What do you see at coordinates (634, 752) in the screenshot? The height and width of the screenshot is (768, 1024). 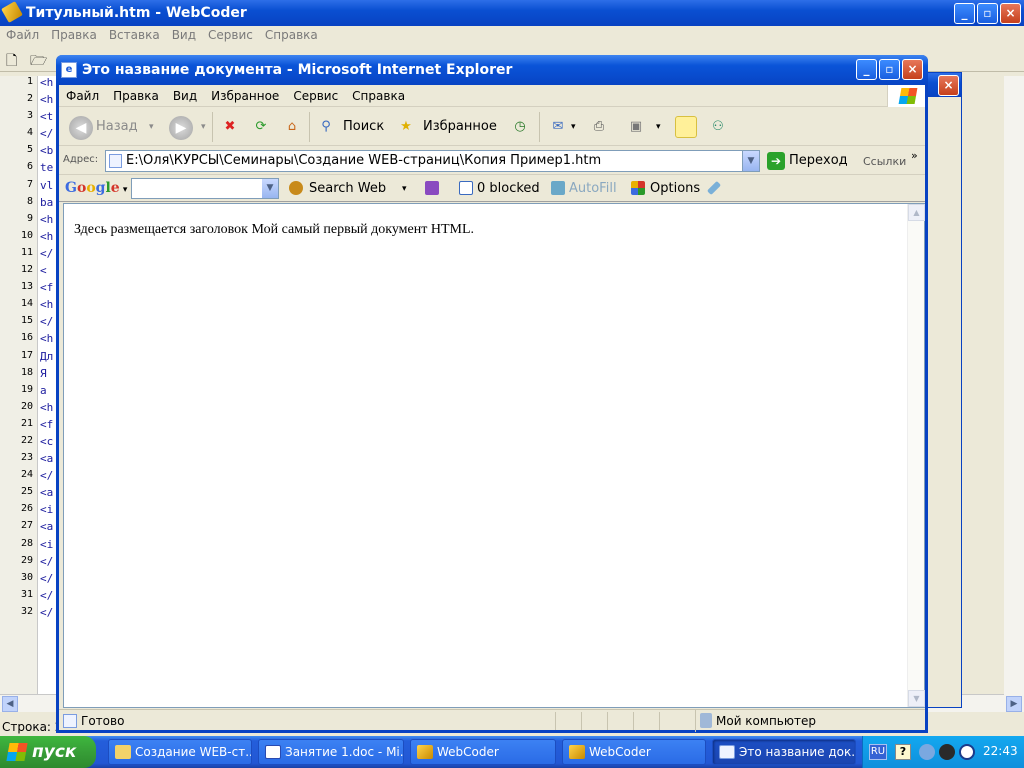 I see `taskbar-item-webcoder-2: WebCoder` at bounding box center [634, 752].